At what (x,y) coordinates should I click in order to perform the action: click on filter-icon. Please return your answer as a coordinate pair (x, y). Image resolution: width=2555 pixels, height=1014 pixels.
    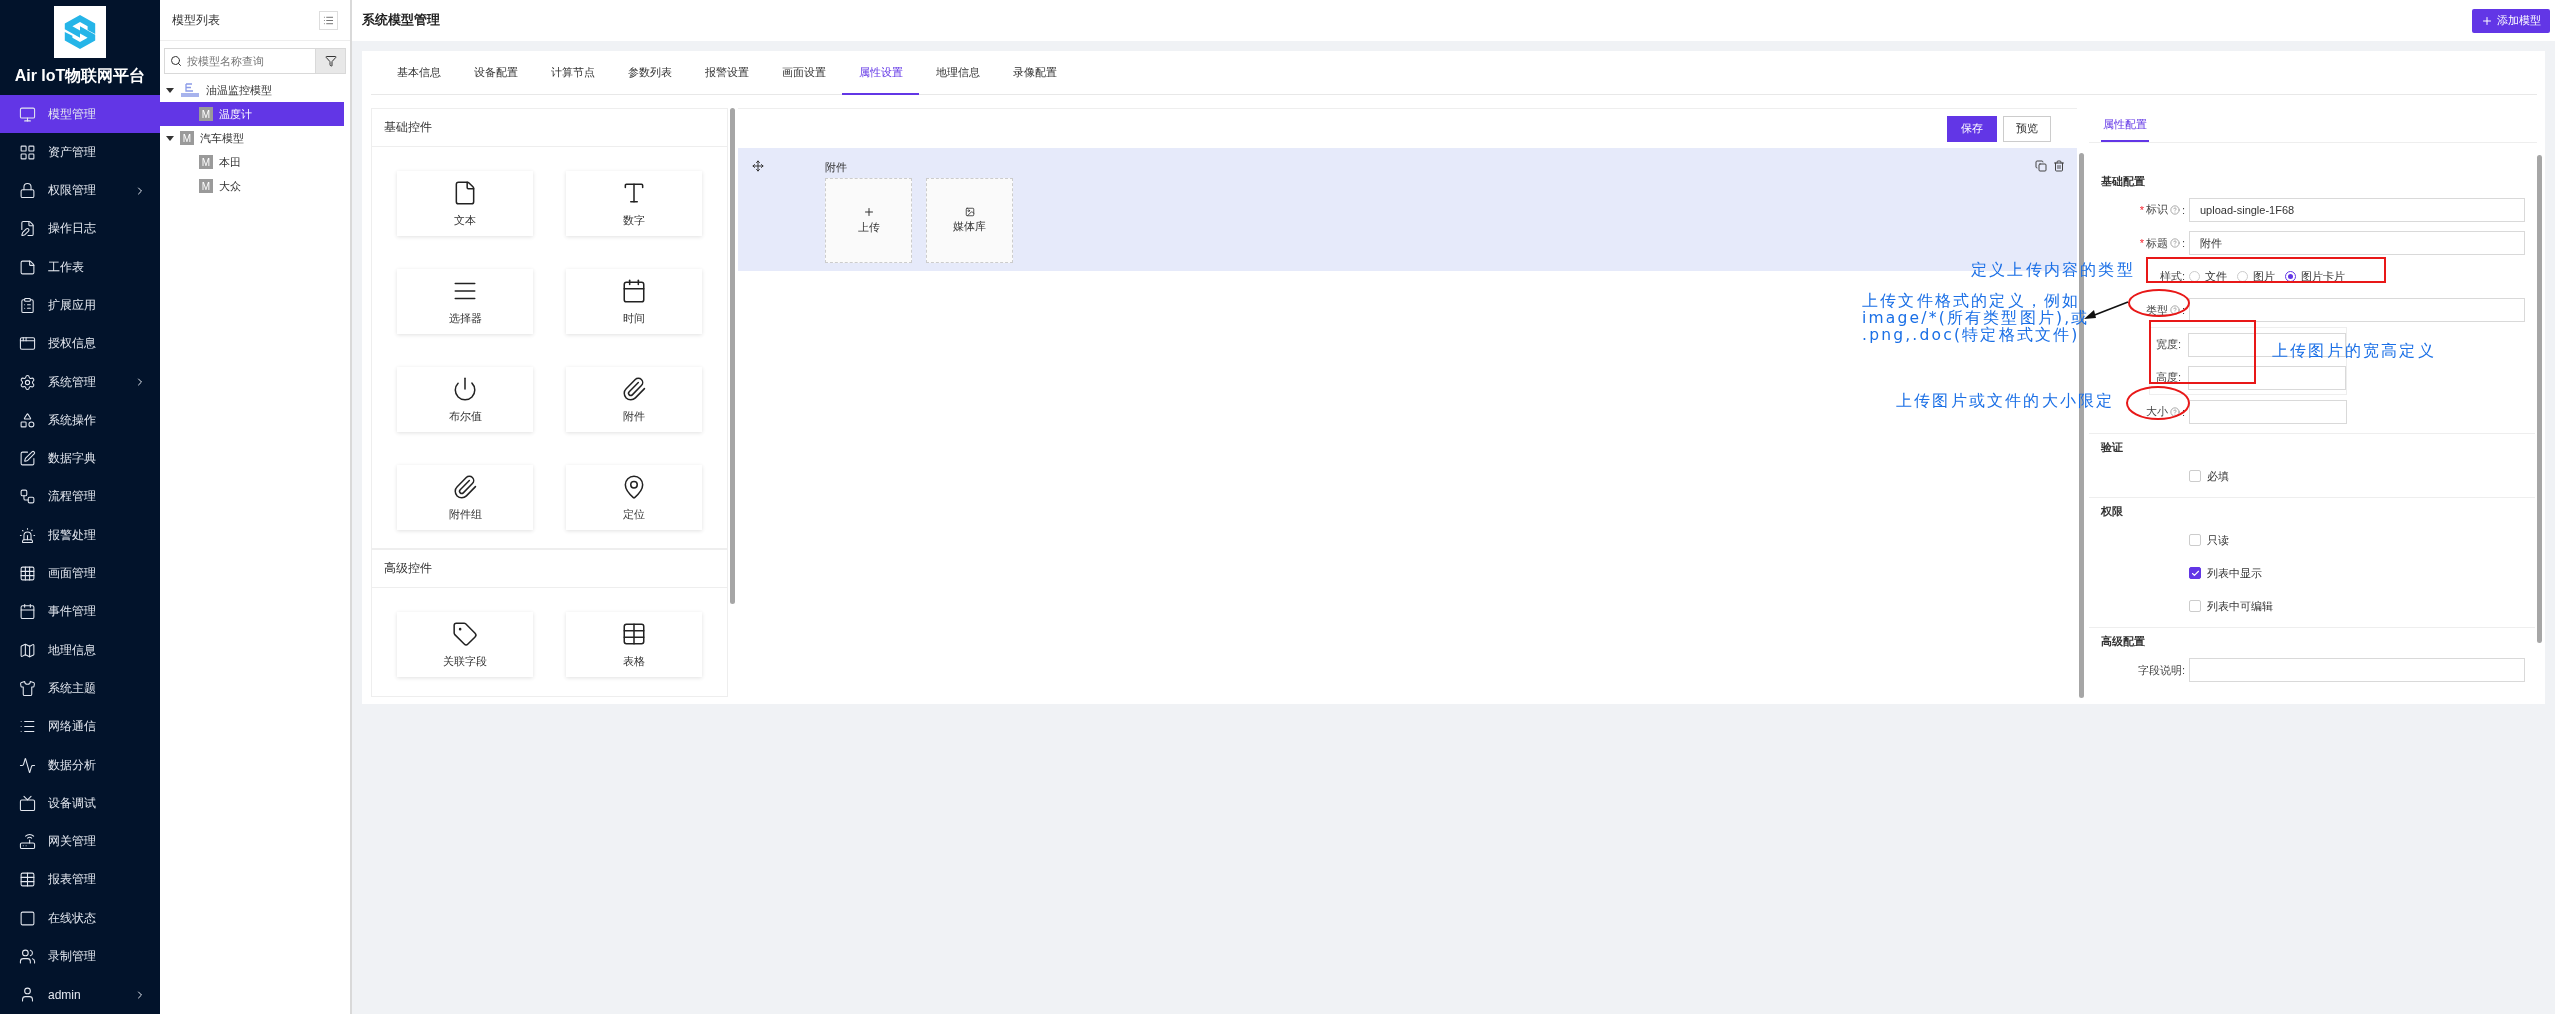
    Looking at the image, I should click on (330, 61).